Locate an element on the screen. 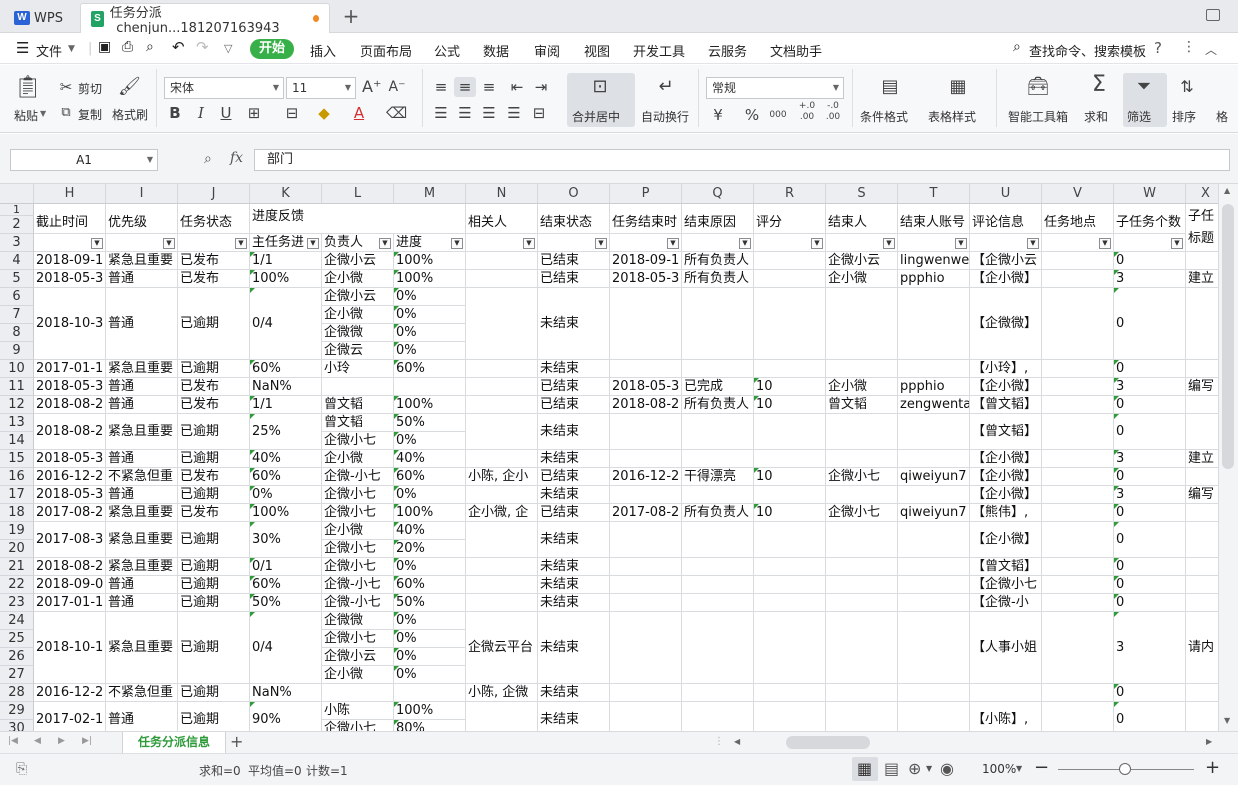 Image resolution: width=1238 pixels, height=785 pixels. collapse-ribbon-icon: ︿ is located at coordinates (1211, 49).